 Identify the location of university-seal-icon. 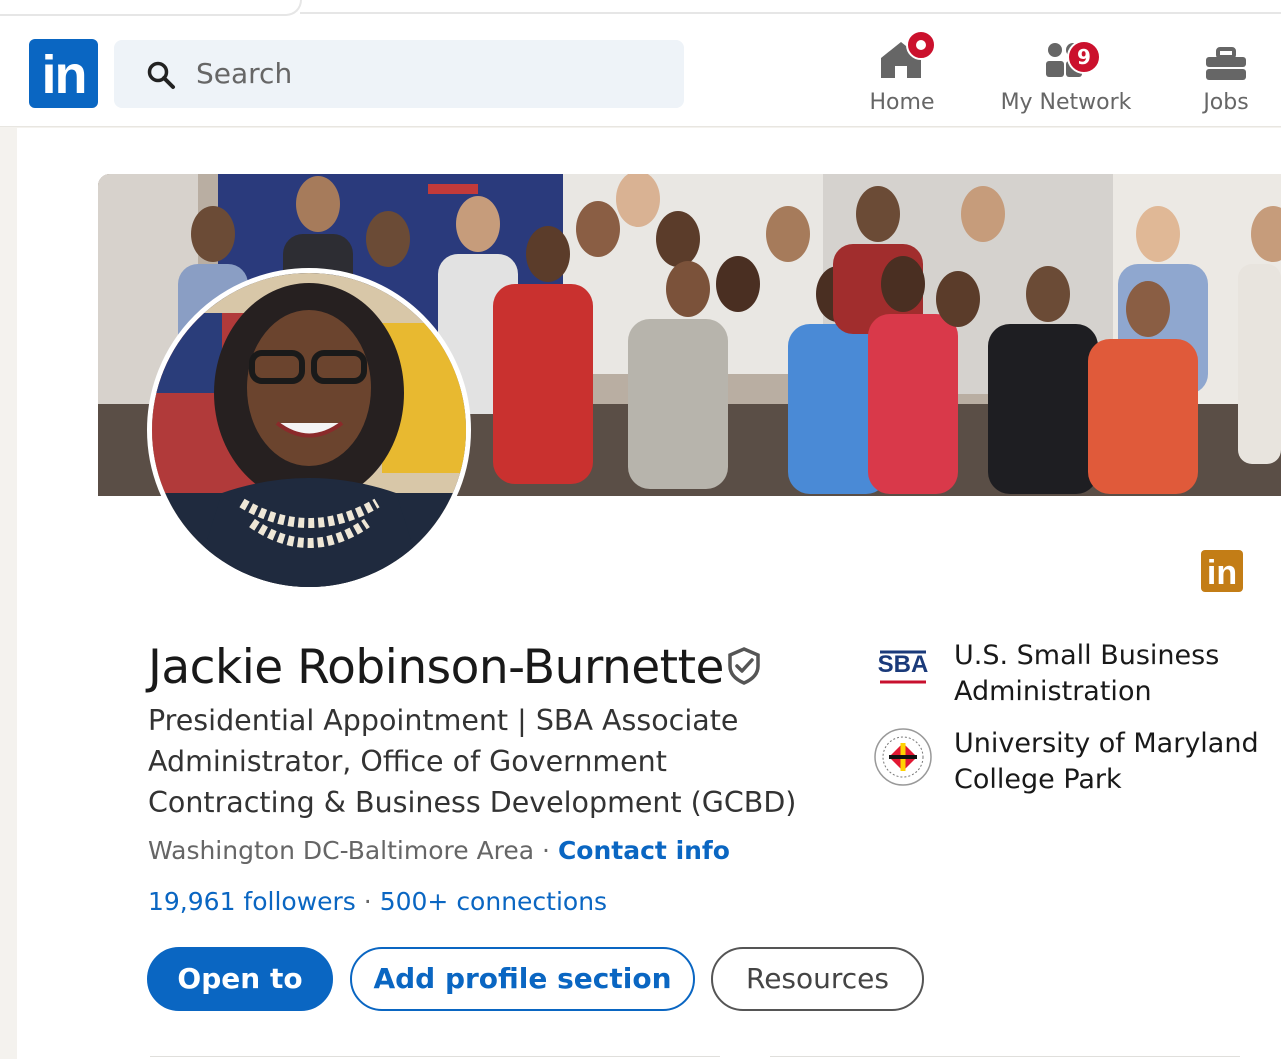
(903, 757).